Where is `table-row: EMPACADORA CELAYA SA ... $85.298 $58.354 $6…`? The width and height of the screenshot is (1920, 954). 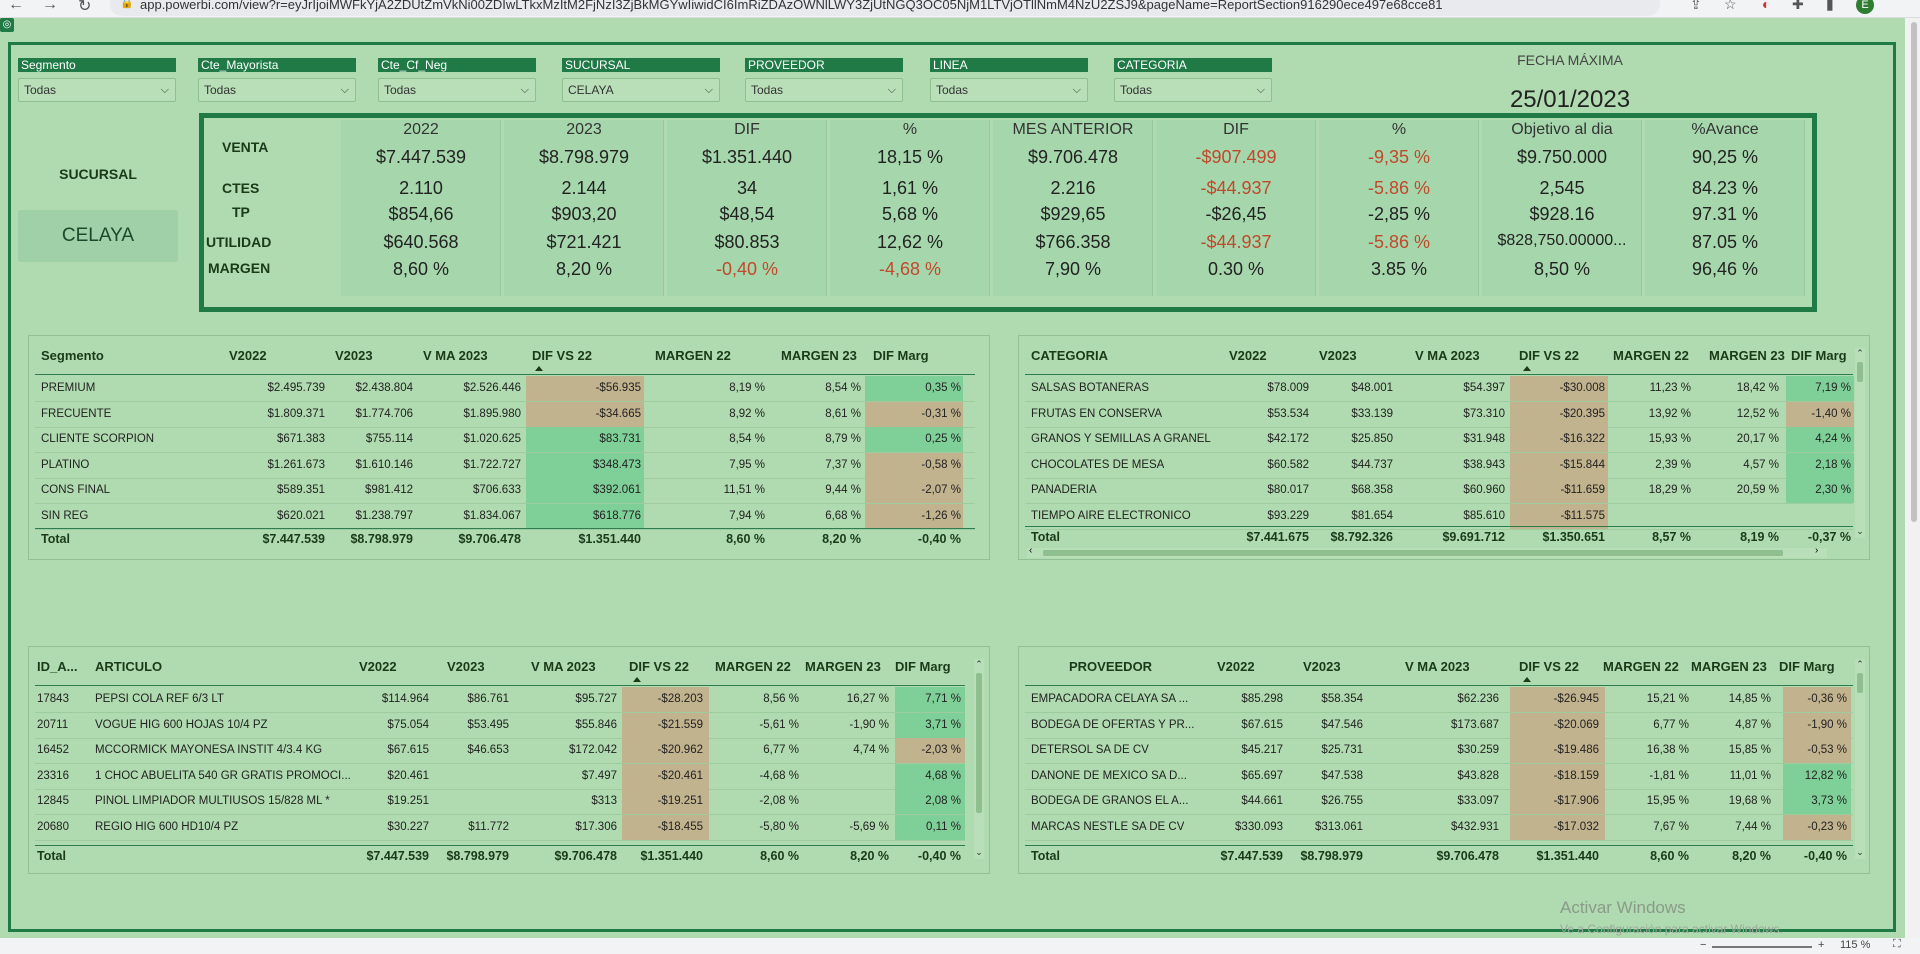
table-row: EMPACADORA CELAYA SA ... $85.298 $58.354 $6… is located at coordinates (1433, 699).